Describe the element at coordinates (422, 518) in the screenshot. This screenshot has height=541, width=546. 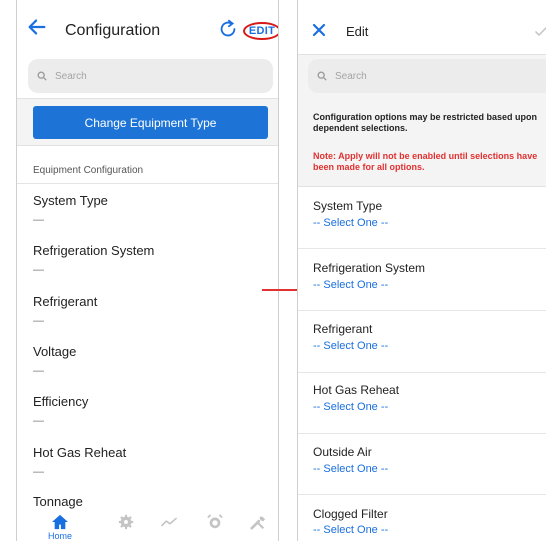
I see `field-clogged-filter: Clogged Filter -- Select One --` at that location.